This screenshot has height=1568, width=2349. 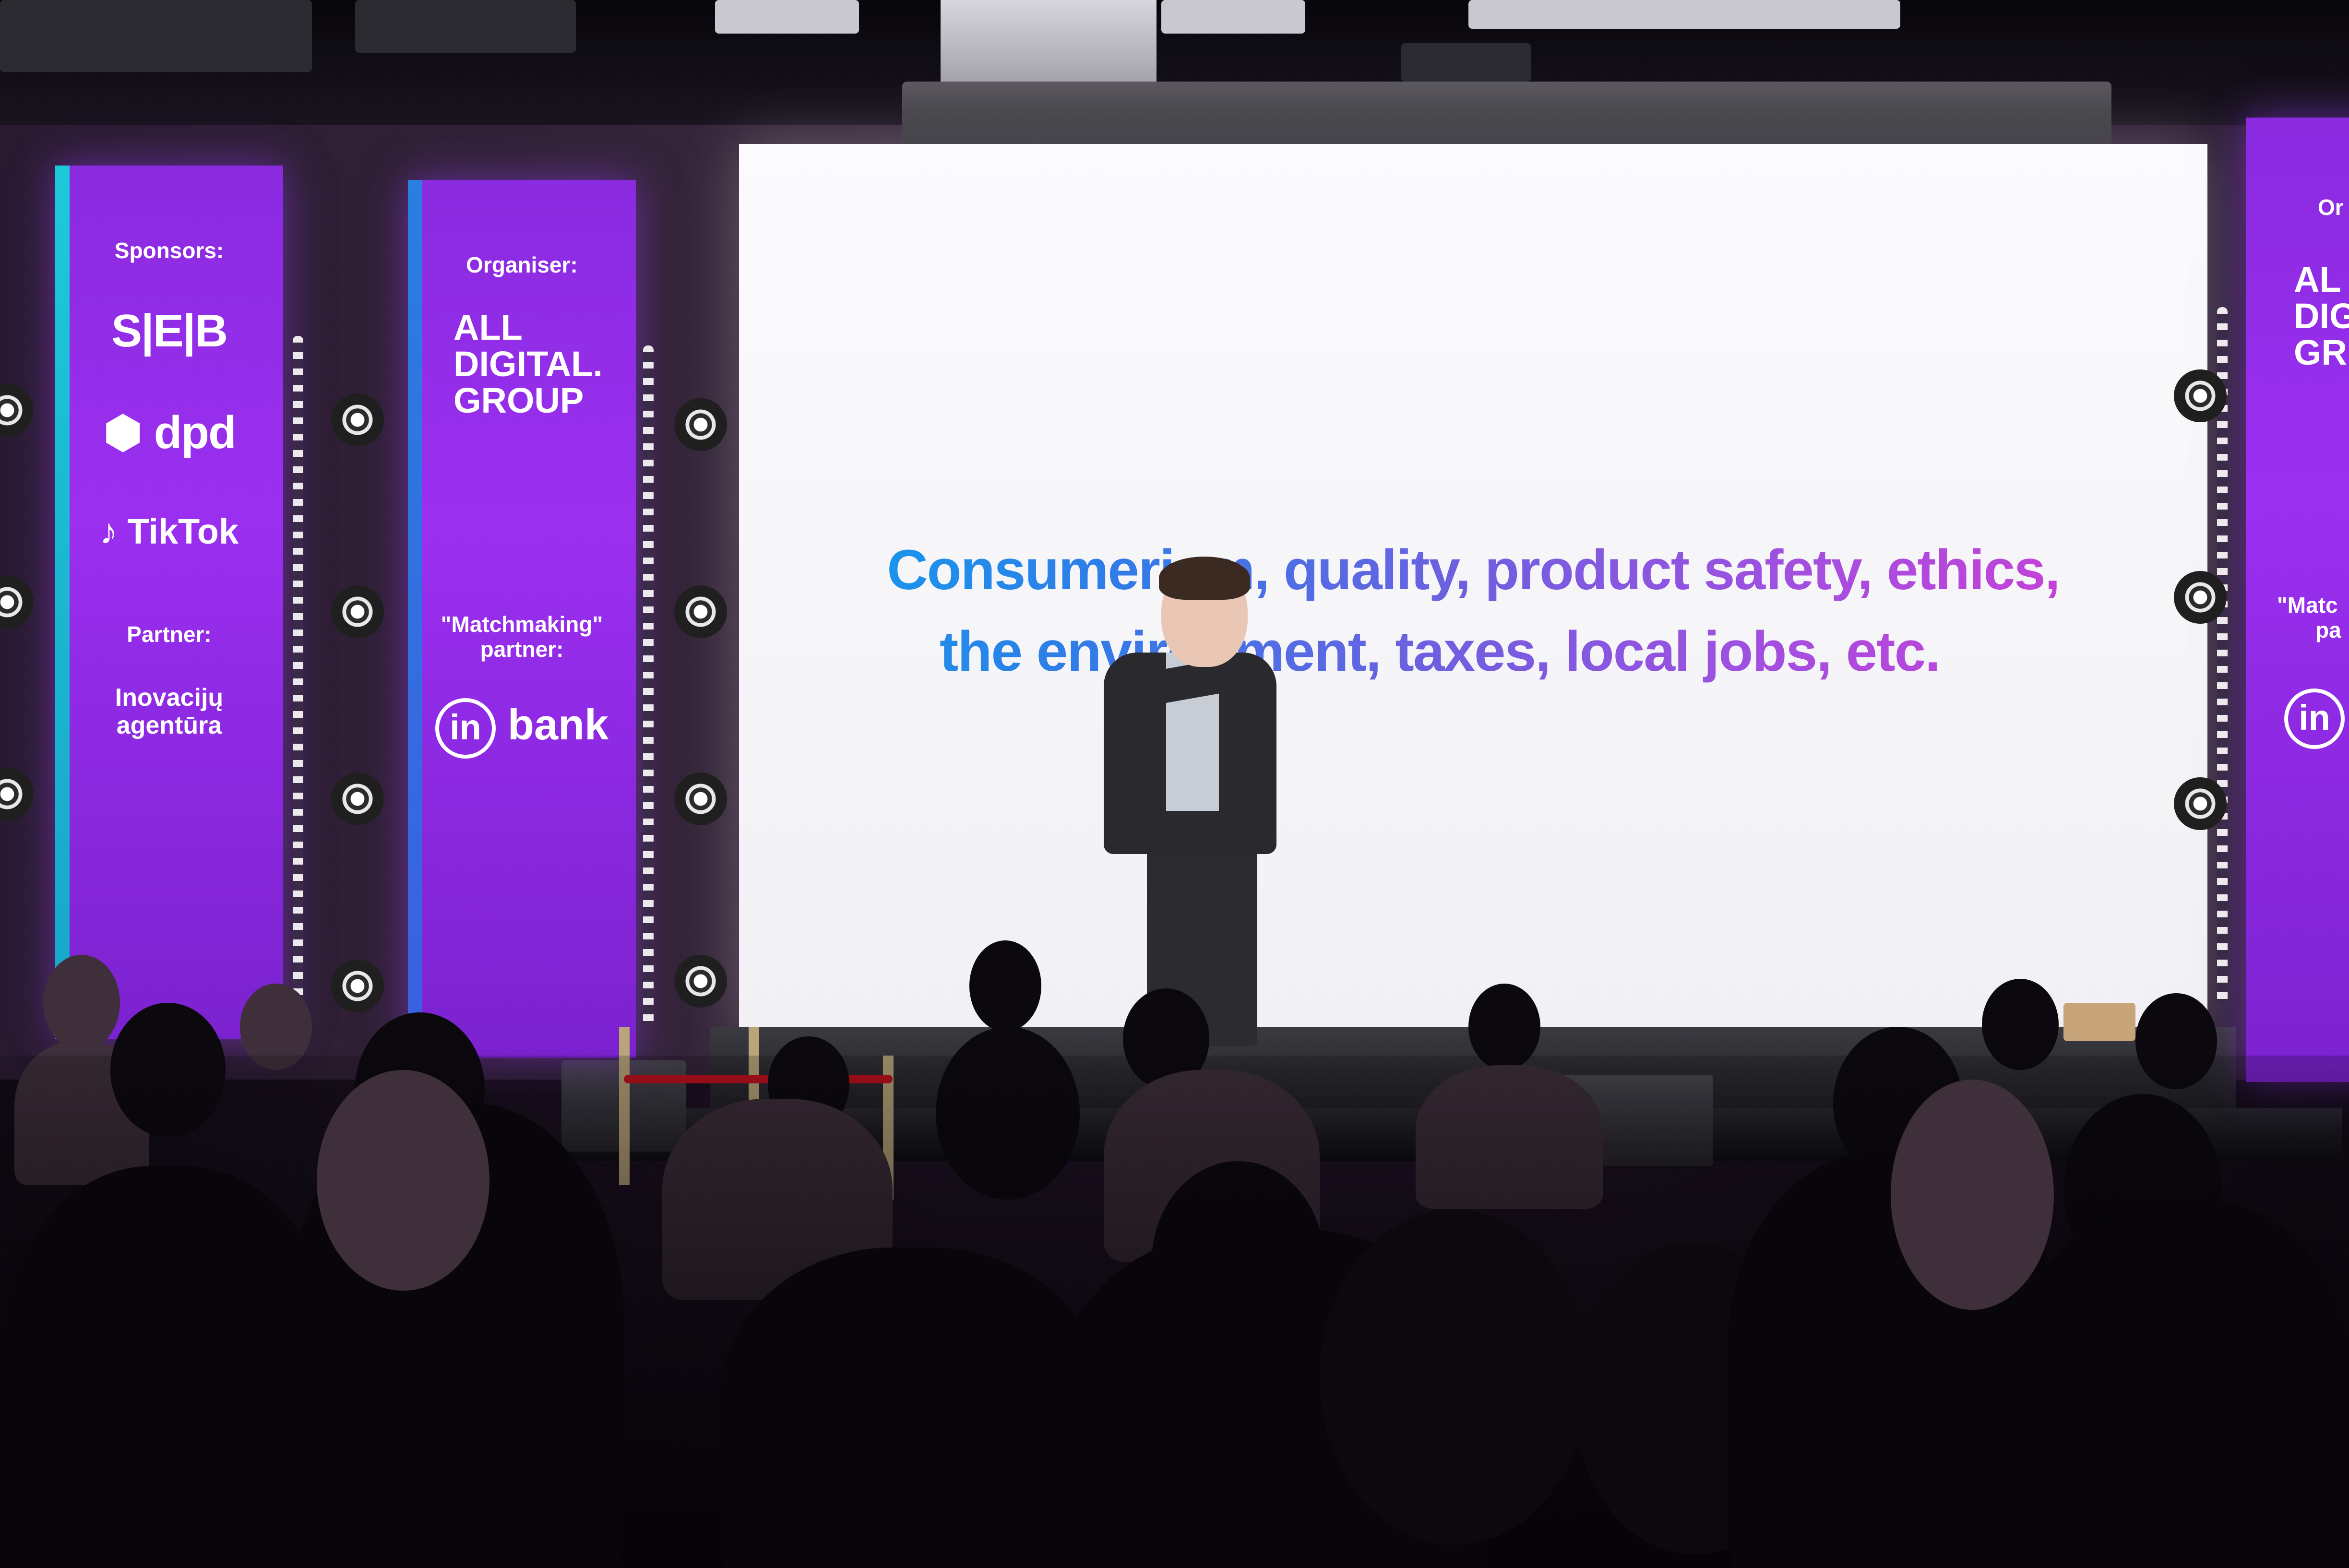 What do you see at coordinates (1439, 651) in the screenshot?
I see `slide-text-line-2: the environment, taxes, local jobs, etc.` at bounding box center [1439, 651].